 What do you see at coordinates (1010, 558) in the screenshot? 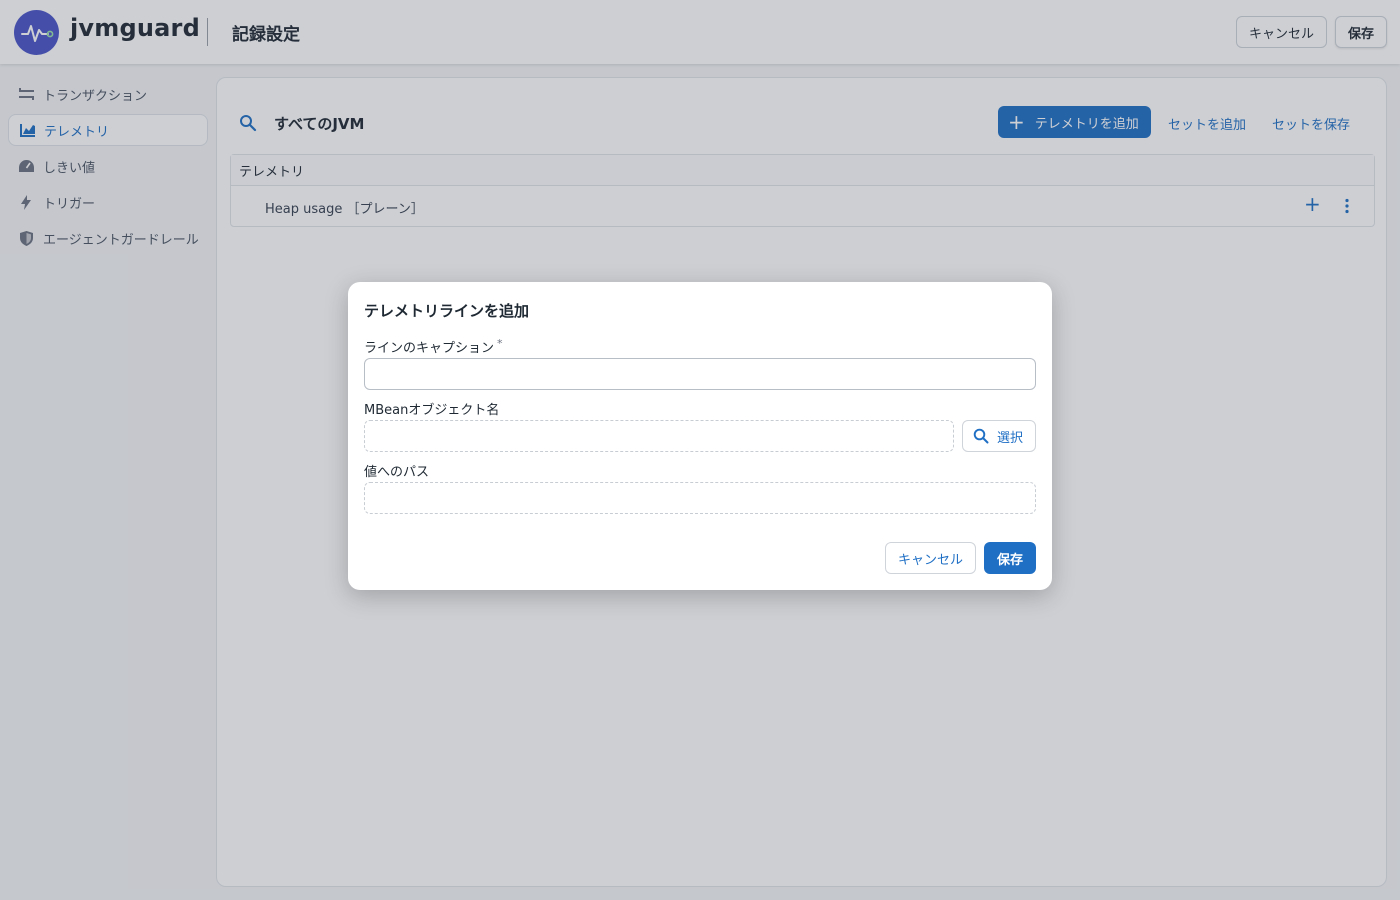
I see `dialog-save-button: 保存` at bounding box center [1010, 558].